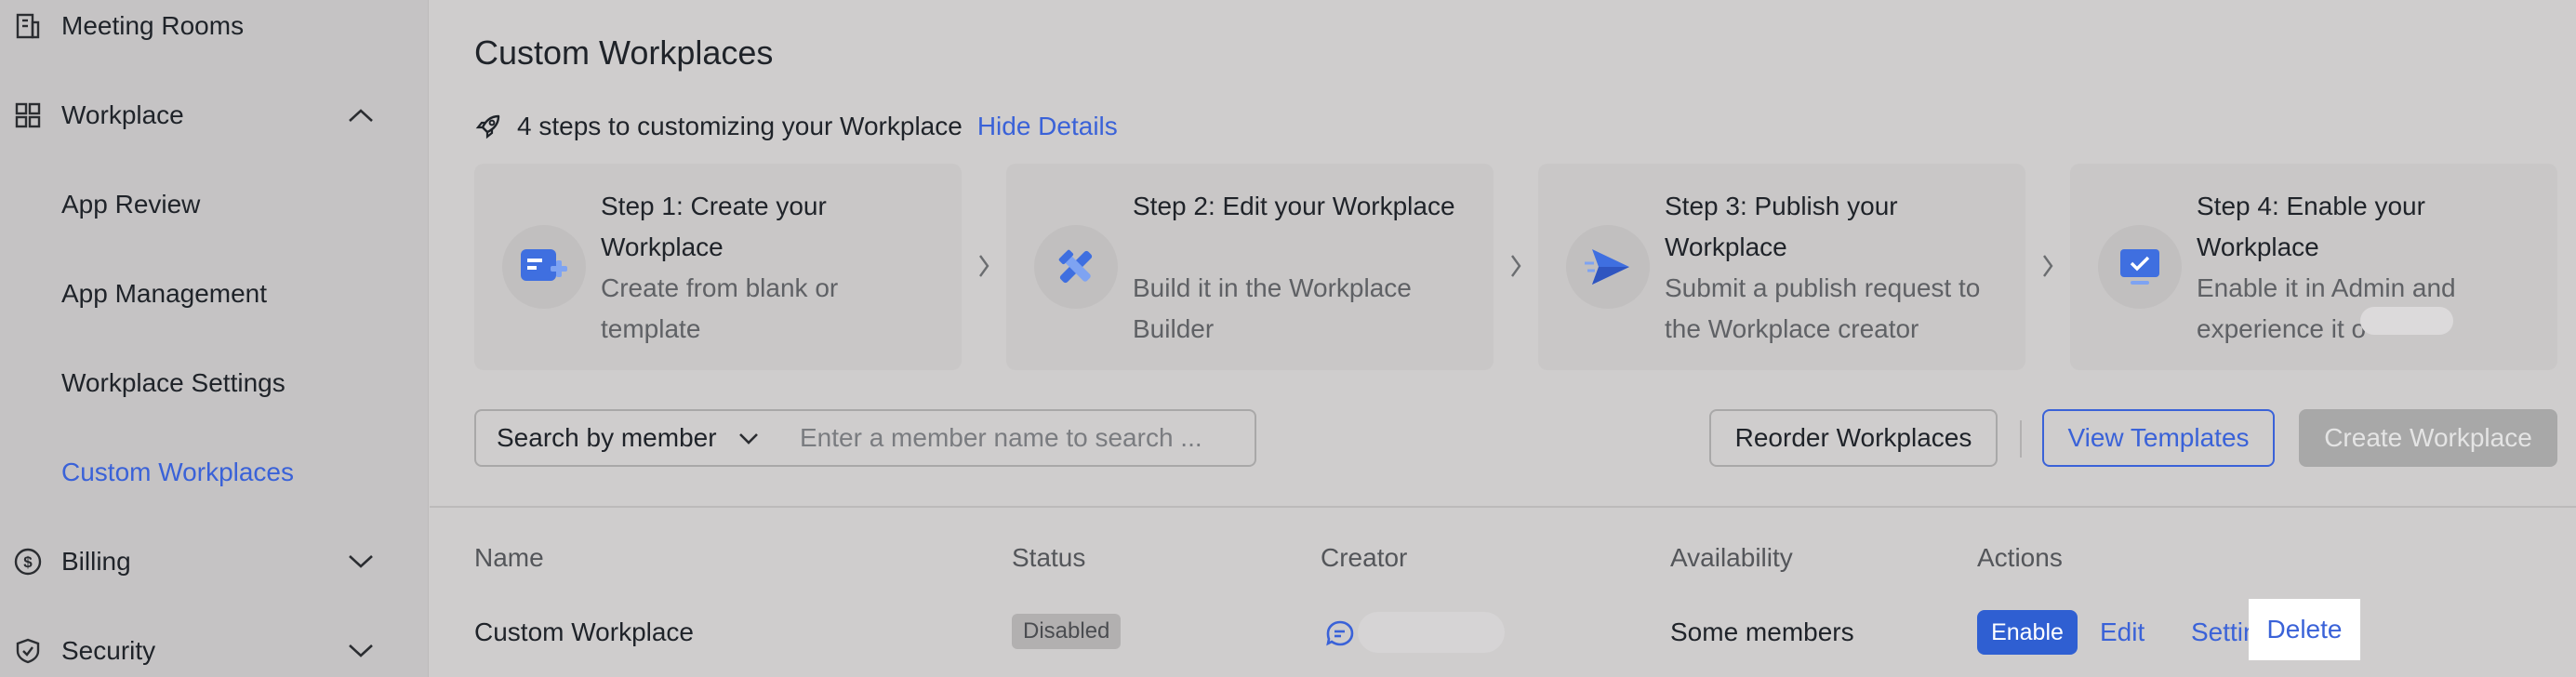  Describe the element at coordinates (2122, 632) in the screenshot. I see `edit-link: Edit` at that location.